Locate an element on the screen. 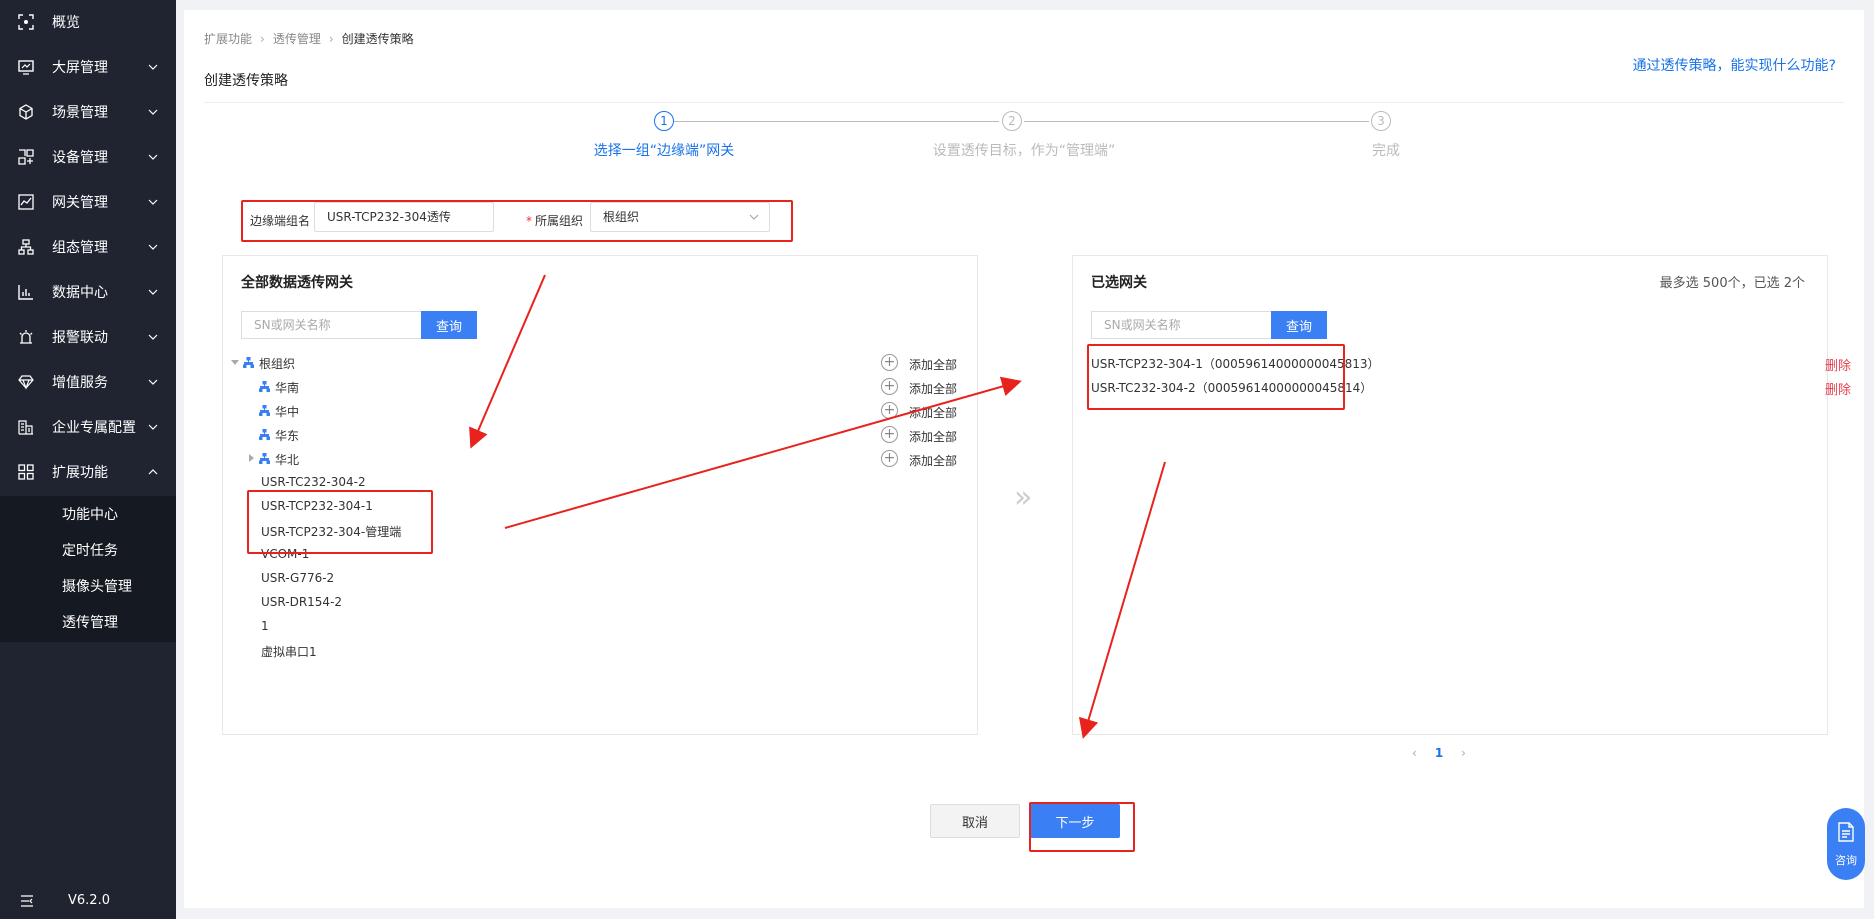 The width and height of the screenshot is (1874, 919). sidebar-item-enterprise: 企业专属配置 is located at coordinates (88, 427).